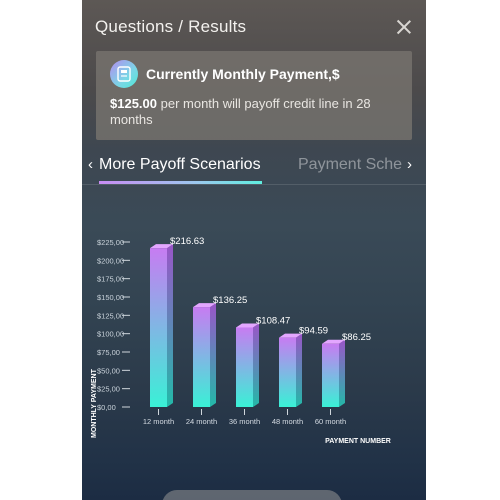 This screenshot has height=500, width=500. I want to click on y-tick-label: $50,00, so click(108, 370).